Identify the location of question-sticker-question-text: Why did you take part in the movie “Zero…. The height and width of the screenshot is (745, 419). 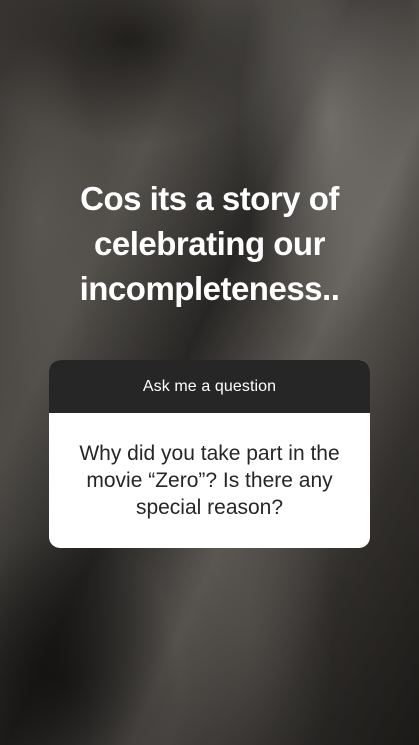
(209, 480).